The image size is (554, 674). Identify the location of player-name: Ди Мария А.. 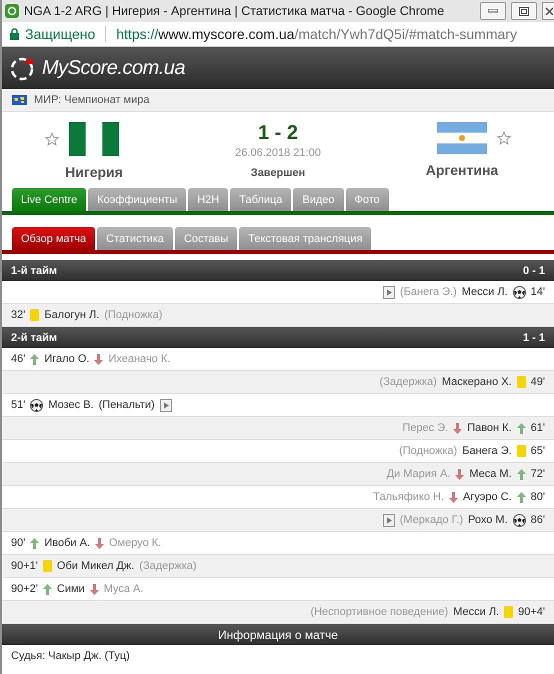
(418, 474).